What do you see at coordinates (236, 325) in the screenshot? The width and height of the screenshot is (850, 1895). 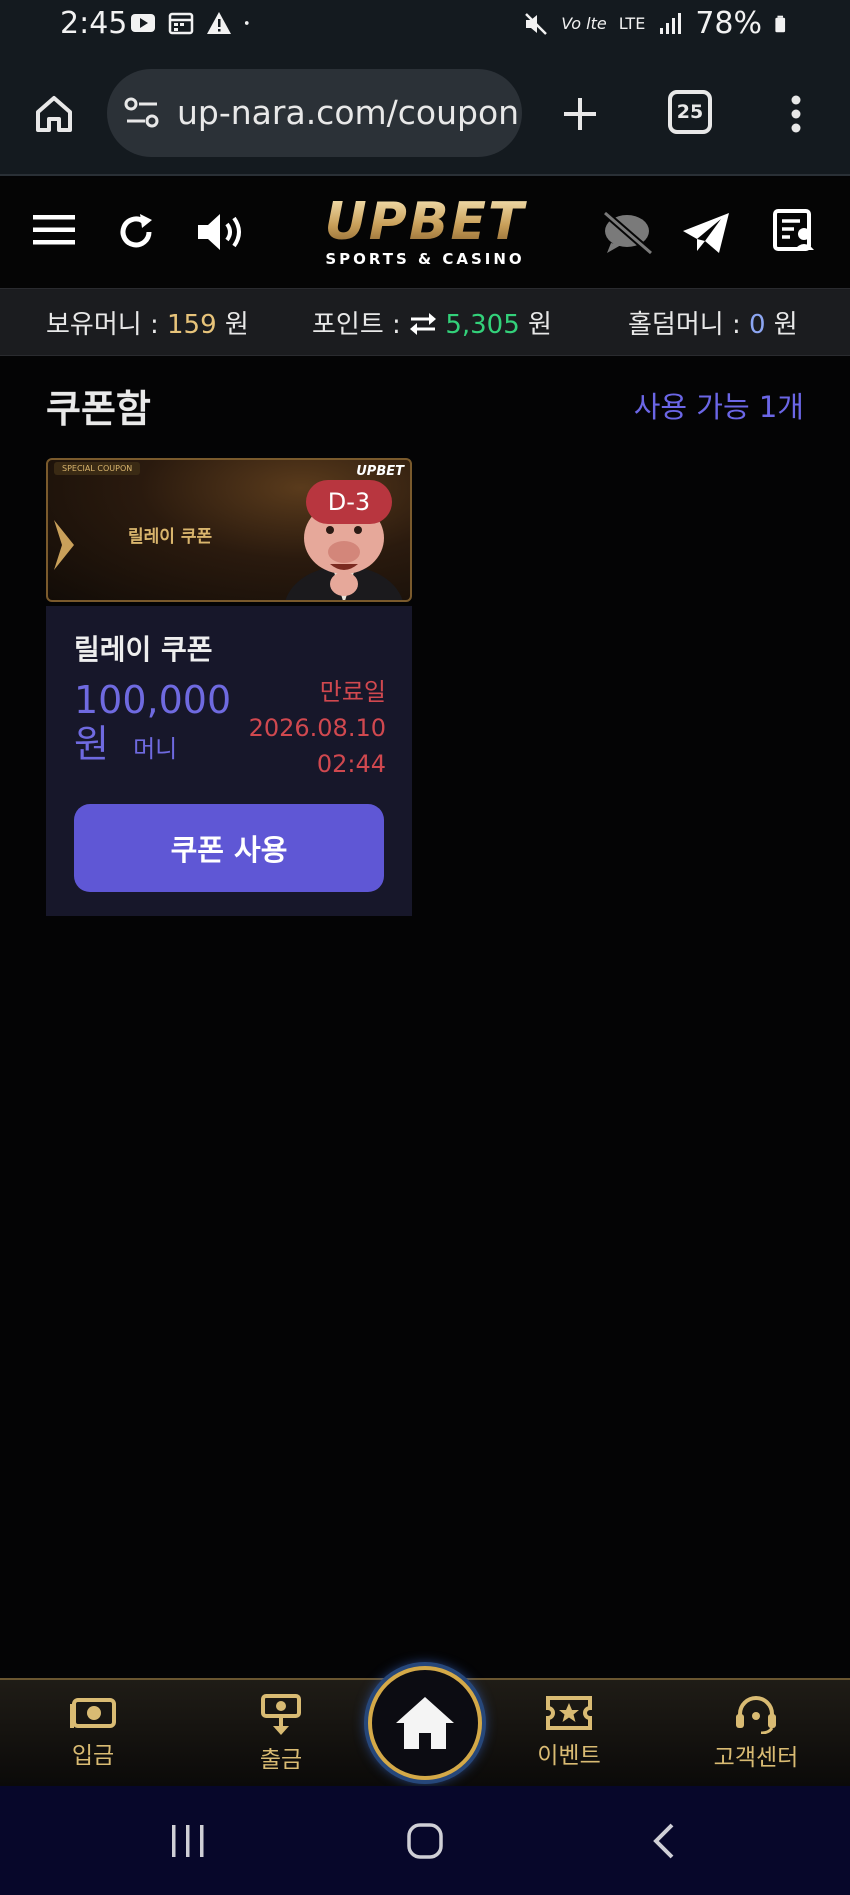 I see `money-unit: 원` at bounding box center [236, 325].